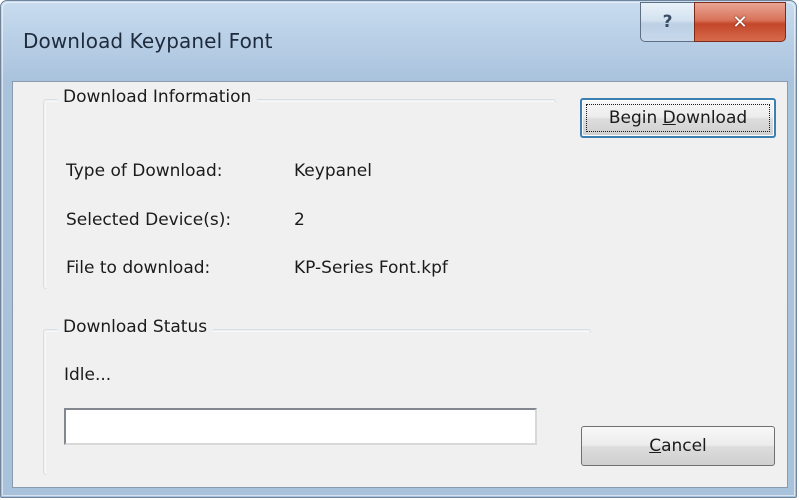  What do you see at coordinates (711, 118) in the screenshot?
I see `begin-download-label-rest: ownload` at bounding box center [711, 118].